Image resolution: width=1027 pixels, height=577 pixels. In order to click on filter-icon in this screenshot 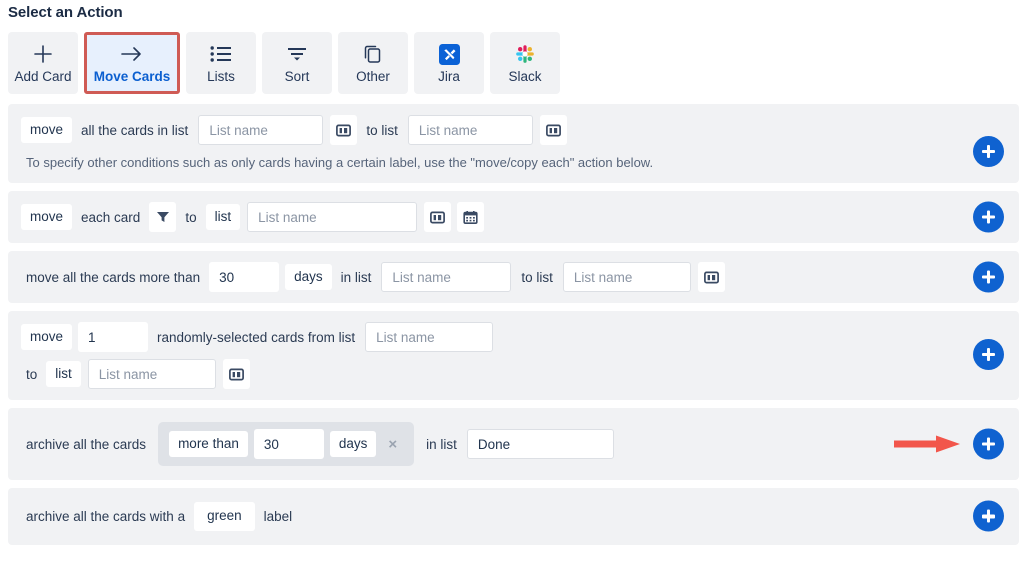, I will do `click(162, 217)`.